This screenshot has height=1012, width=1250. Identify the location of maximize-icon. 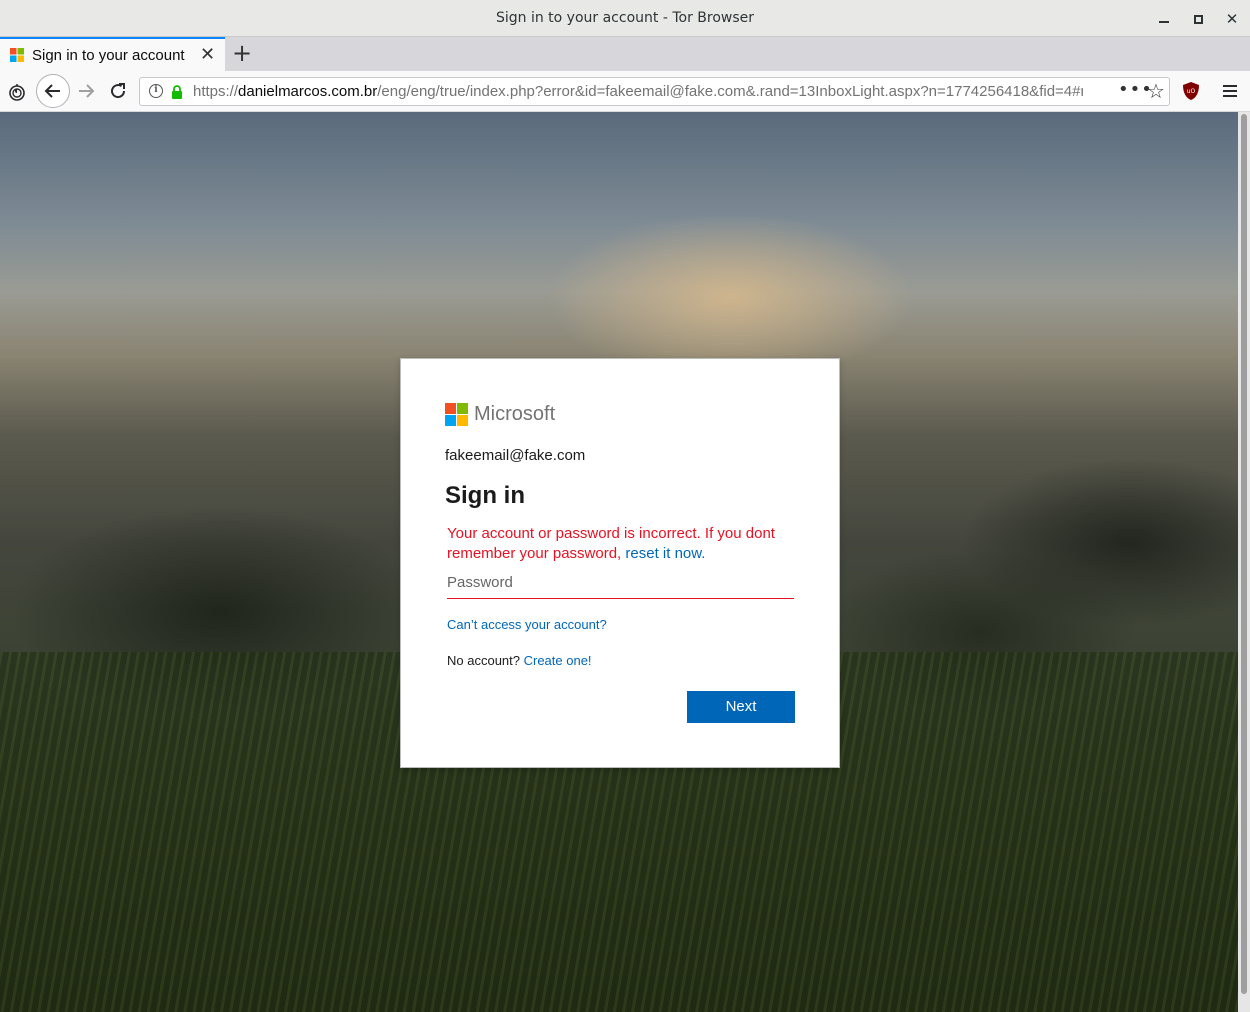
(1198, 19).